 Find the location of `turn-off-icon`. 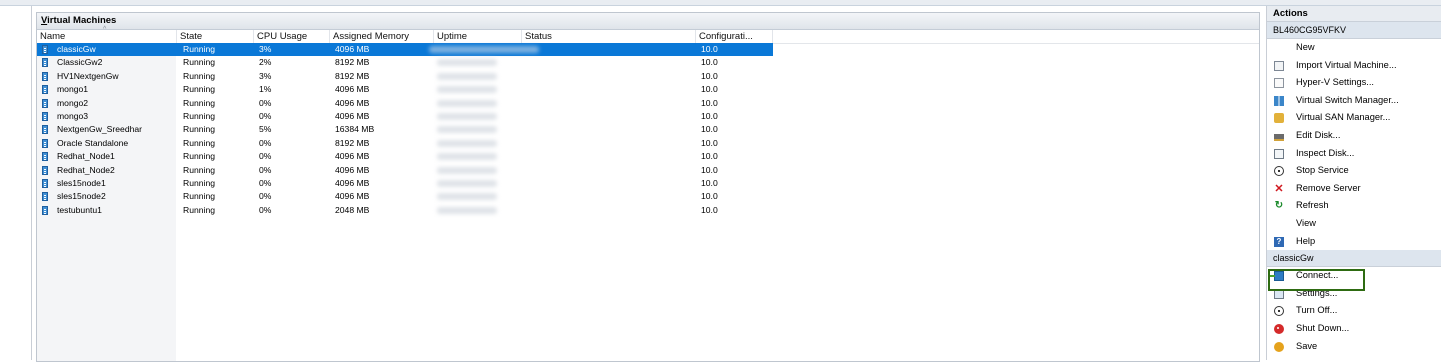

turn-off-icon is located at coordinates (1279, 311).